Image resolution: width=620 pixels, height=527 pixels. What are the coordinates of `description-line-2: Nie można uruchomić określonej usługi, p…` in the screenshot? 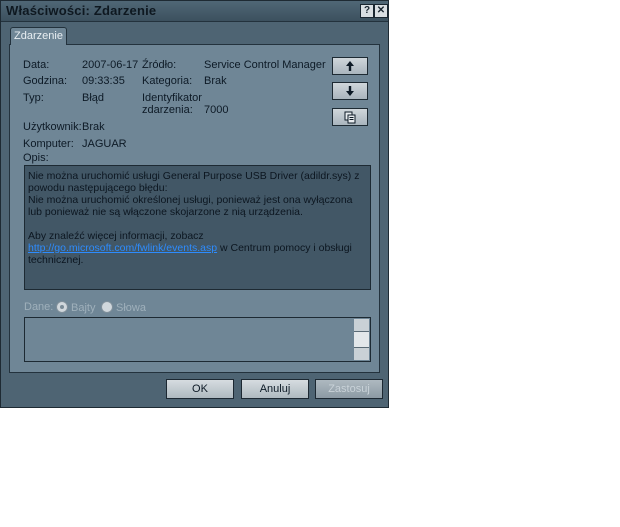 It's located at (190, 206).